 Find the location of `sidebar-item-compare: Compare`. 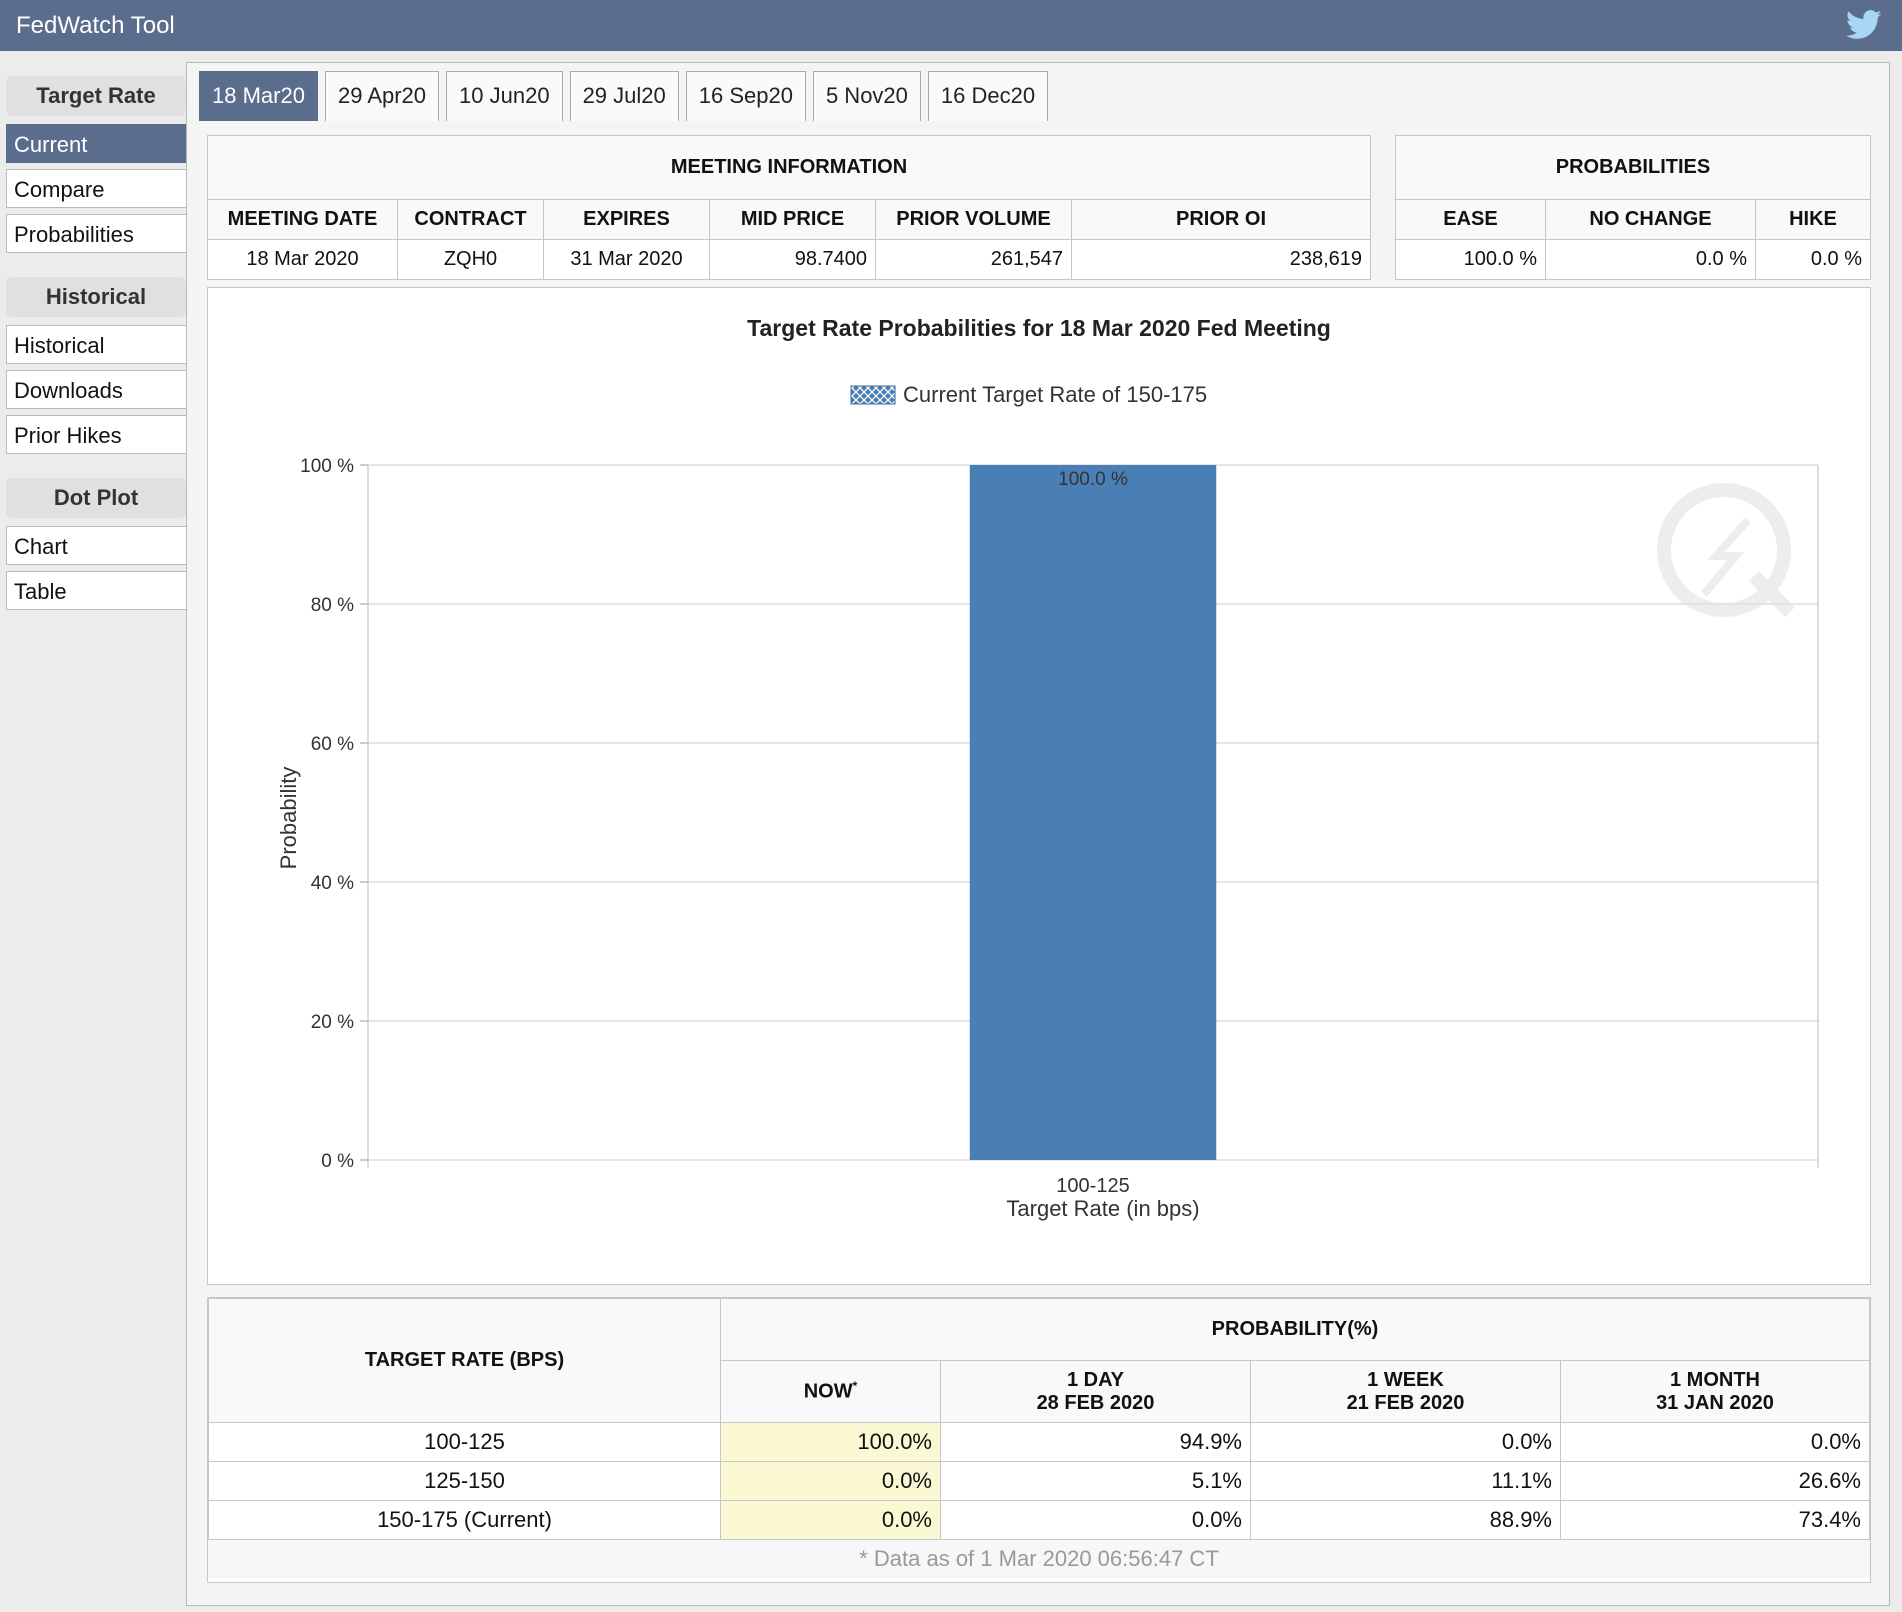

sidebar-item-compare: Compare is located at coordinates (96, 188).